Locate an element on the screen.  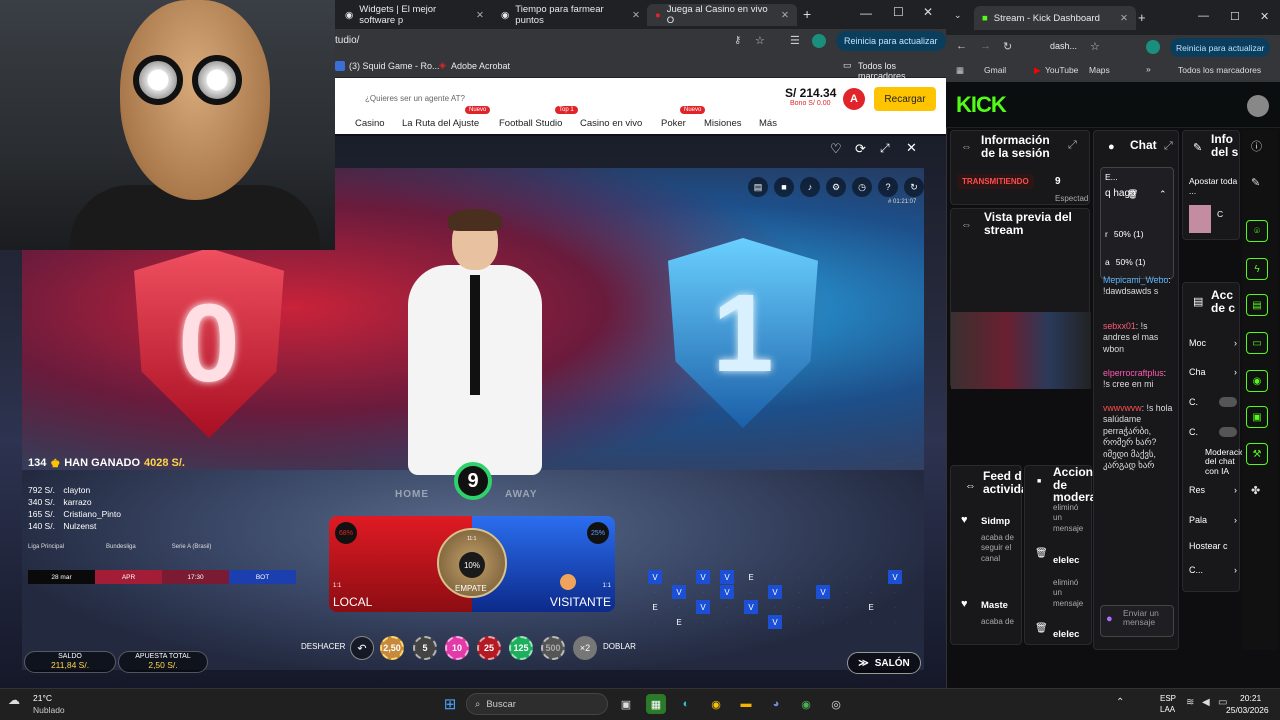
setting-row: Hostear c is located at coordinates (1215, 546).